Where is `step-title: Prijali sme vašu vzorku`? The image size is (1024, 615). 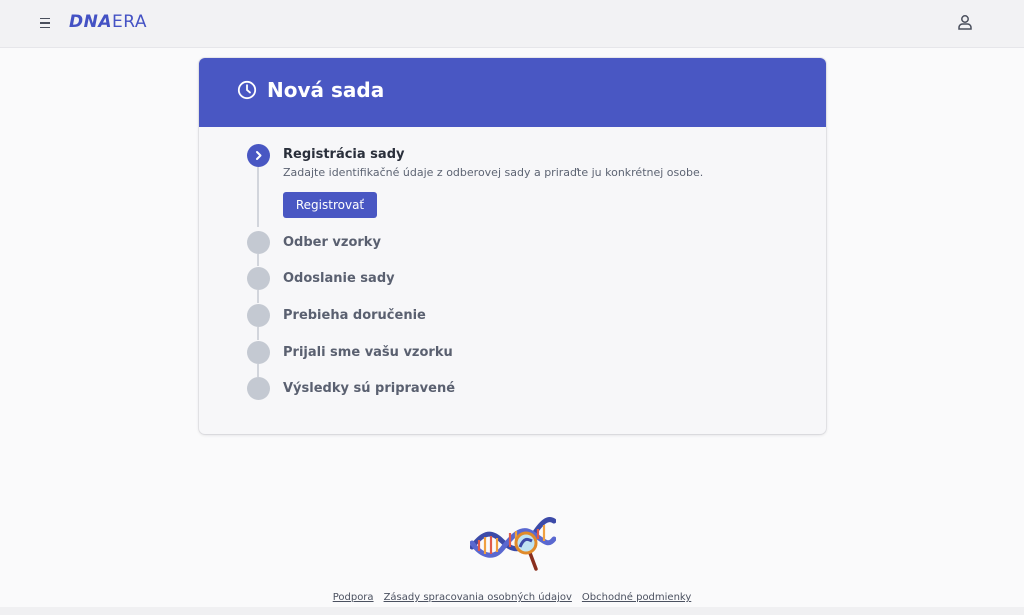 step-title: Prijali sme vašu vzorku is located at coordinates (368, 352).